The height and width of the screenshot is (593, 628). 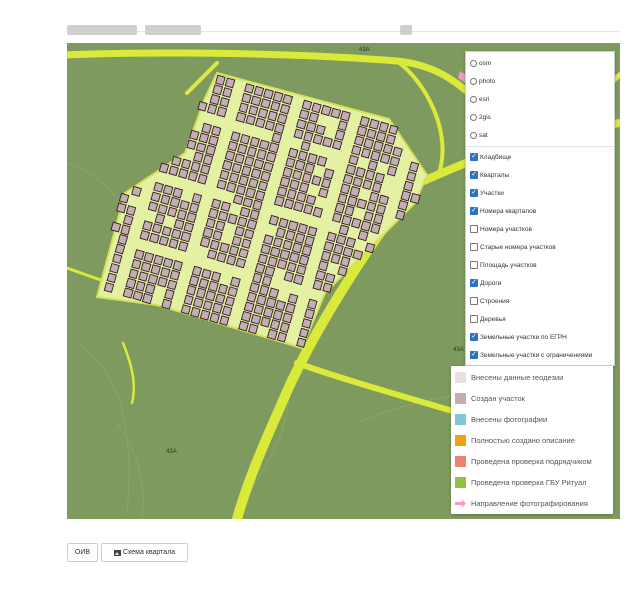 What do you see at coordinates (82, 552) in the screenshot?
I see `oiv-button: ОИВ` at bounding box center [82, 552].